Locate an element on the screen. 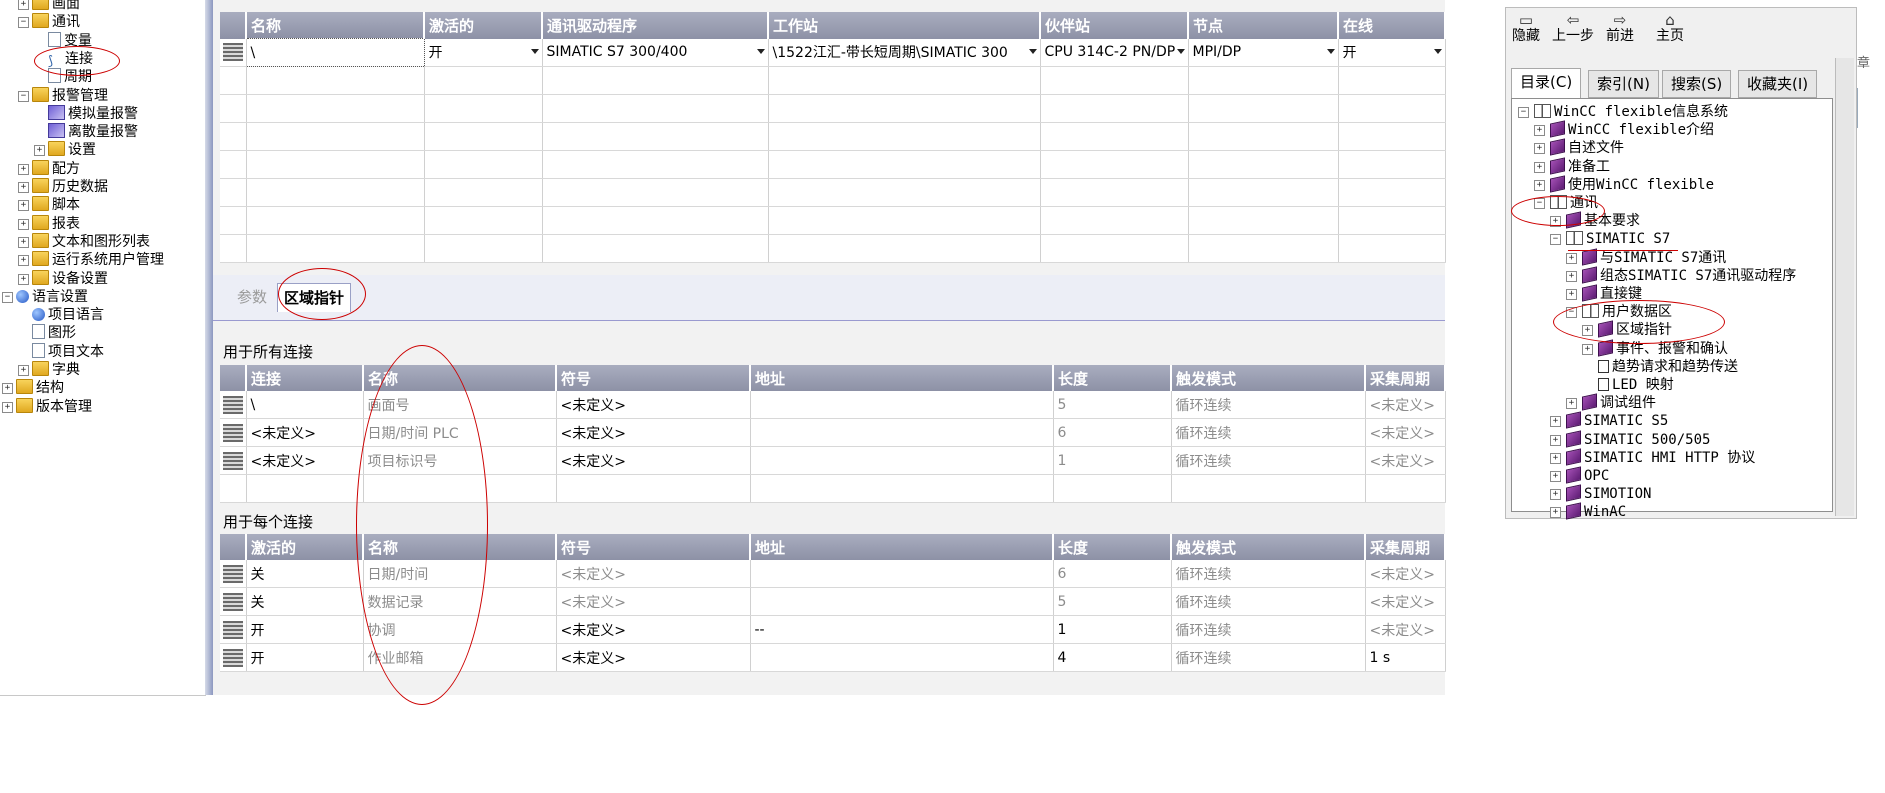 This screenshot has height=793, width=1885. table-cell: 日期/时间 PLC is located at coordinates (460, 432).